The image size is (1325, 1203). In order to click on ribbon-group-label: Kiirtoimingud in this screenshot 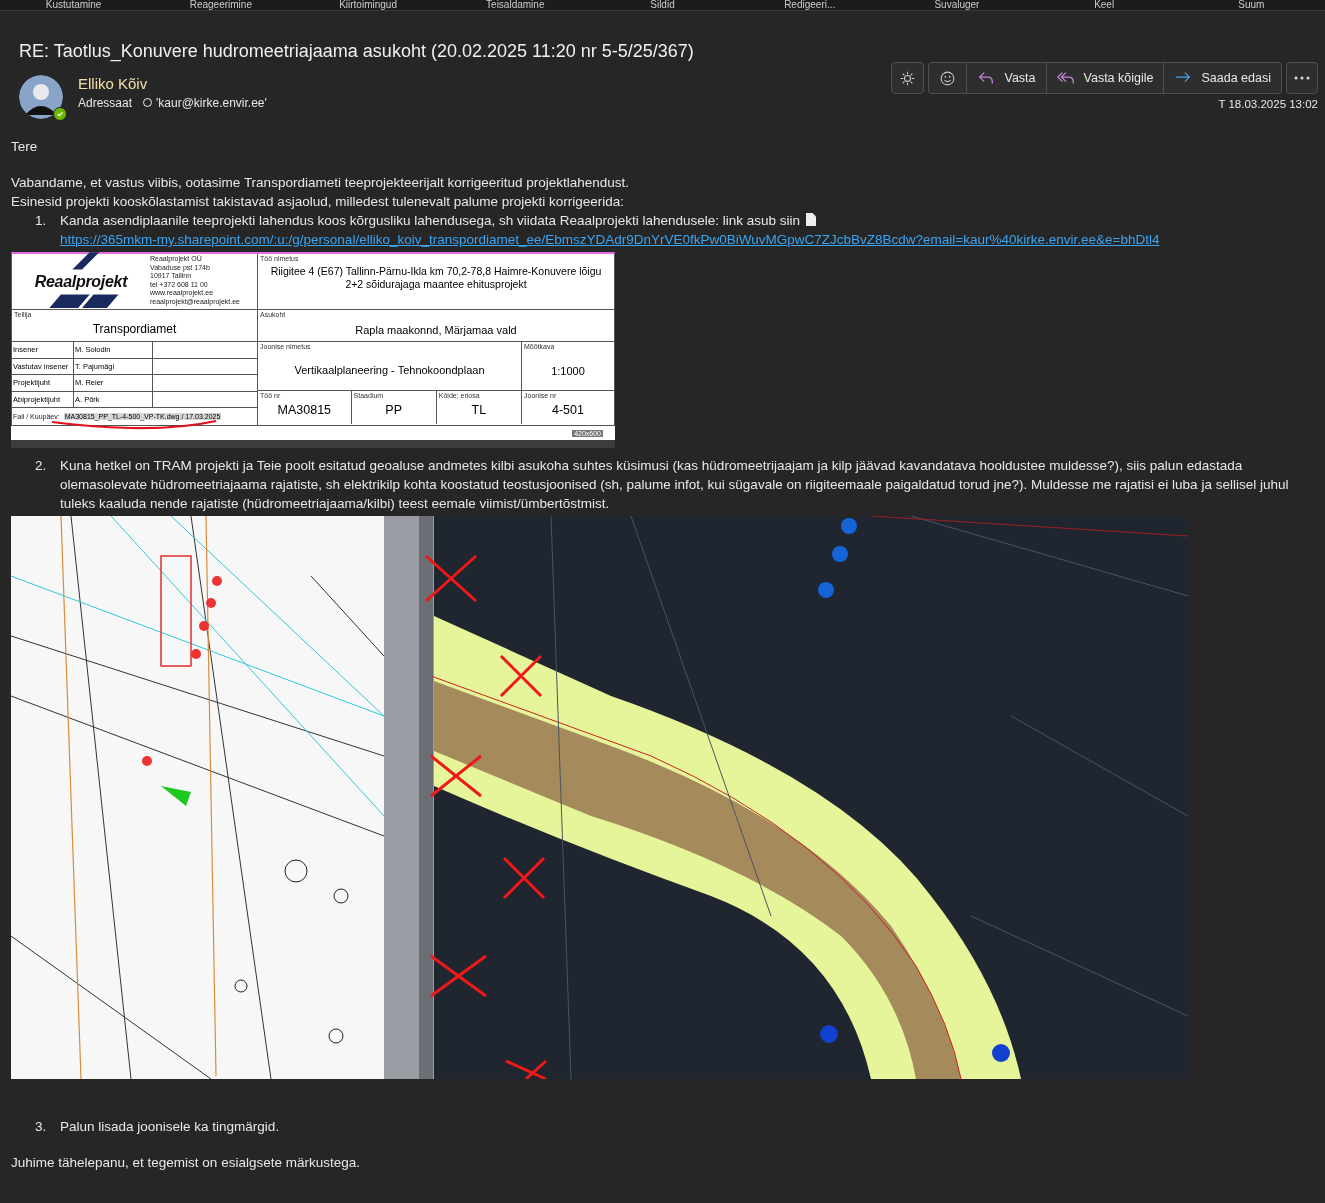, I will do `click(368, 5)`.